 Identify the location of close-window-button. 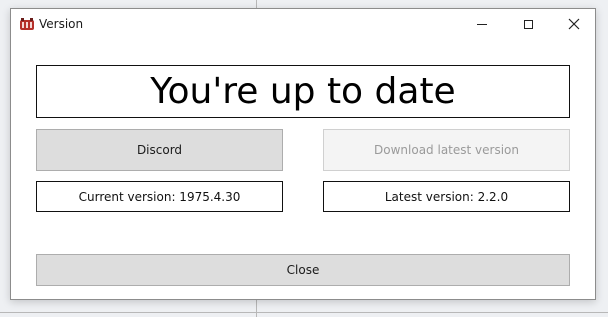
(574, 24).